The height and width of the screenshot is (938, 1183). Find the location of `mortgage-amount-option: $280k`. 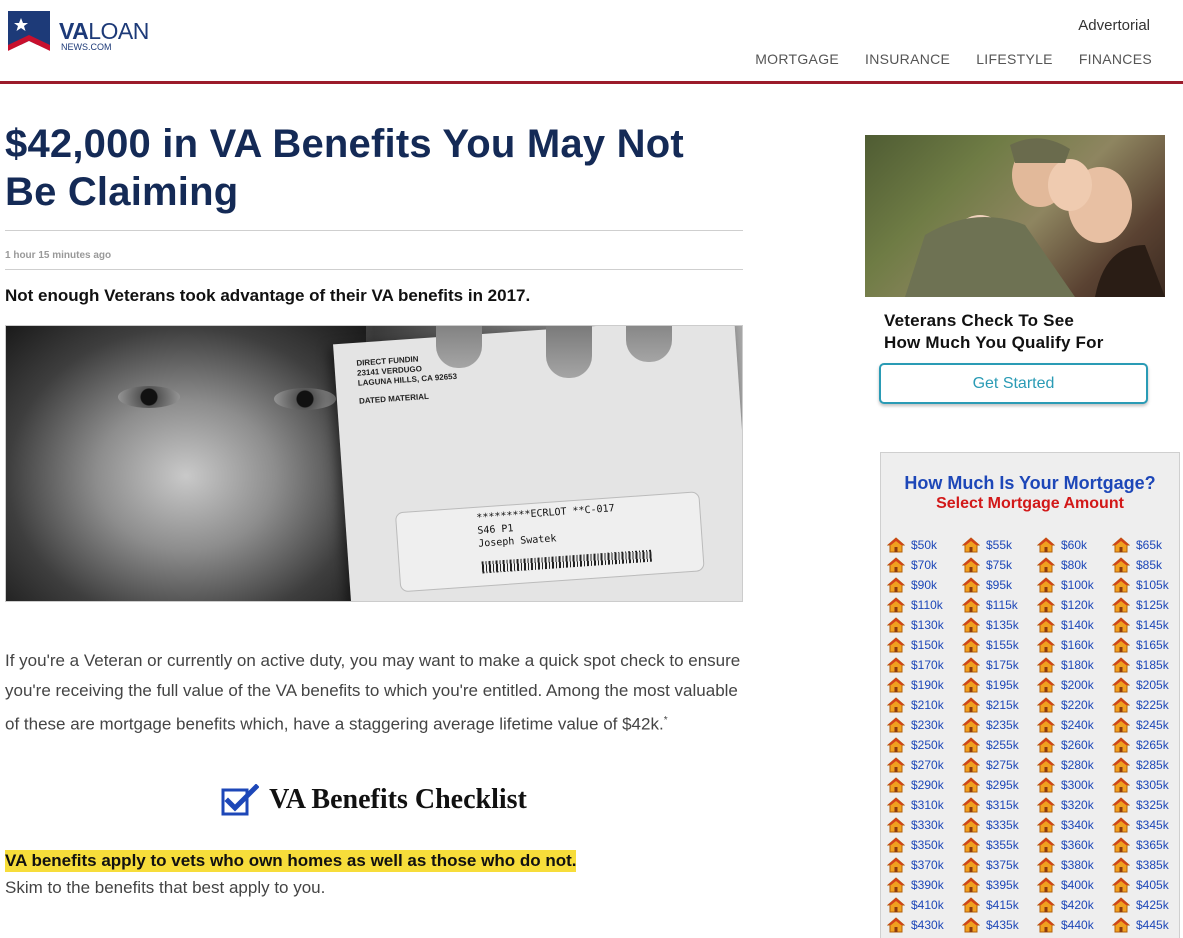

mortgage-amount-option: $280k is located at coordinates (1074, 765).